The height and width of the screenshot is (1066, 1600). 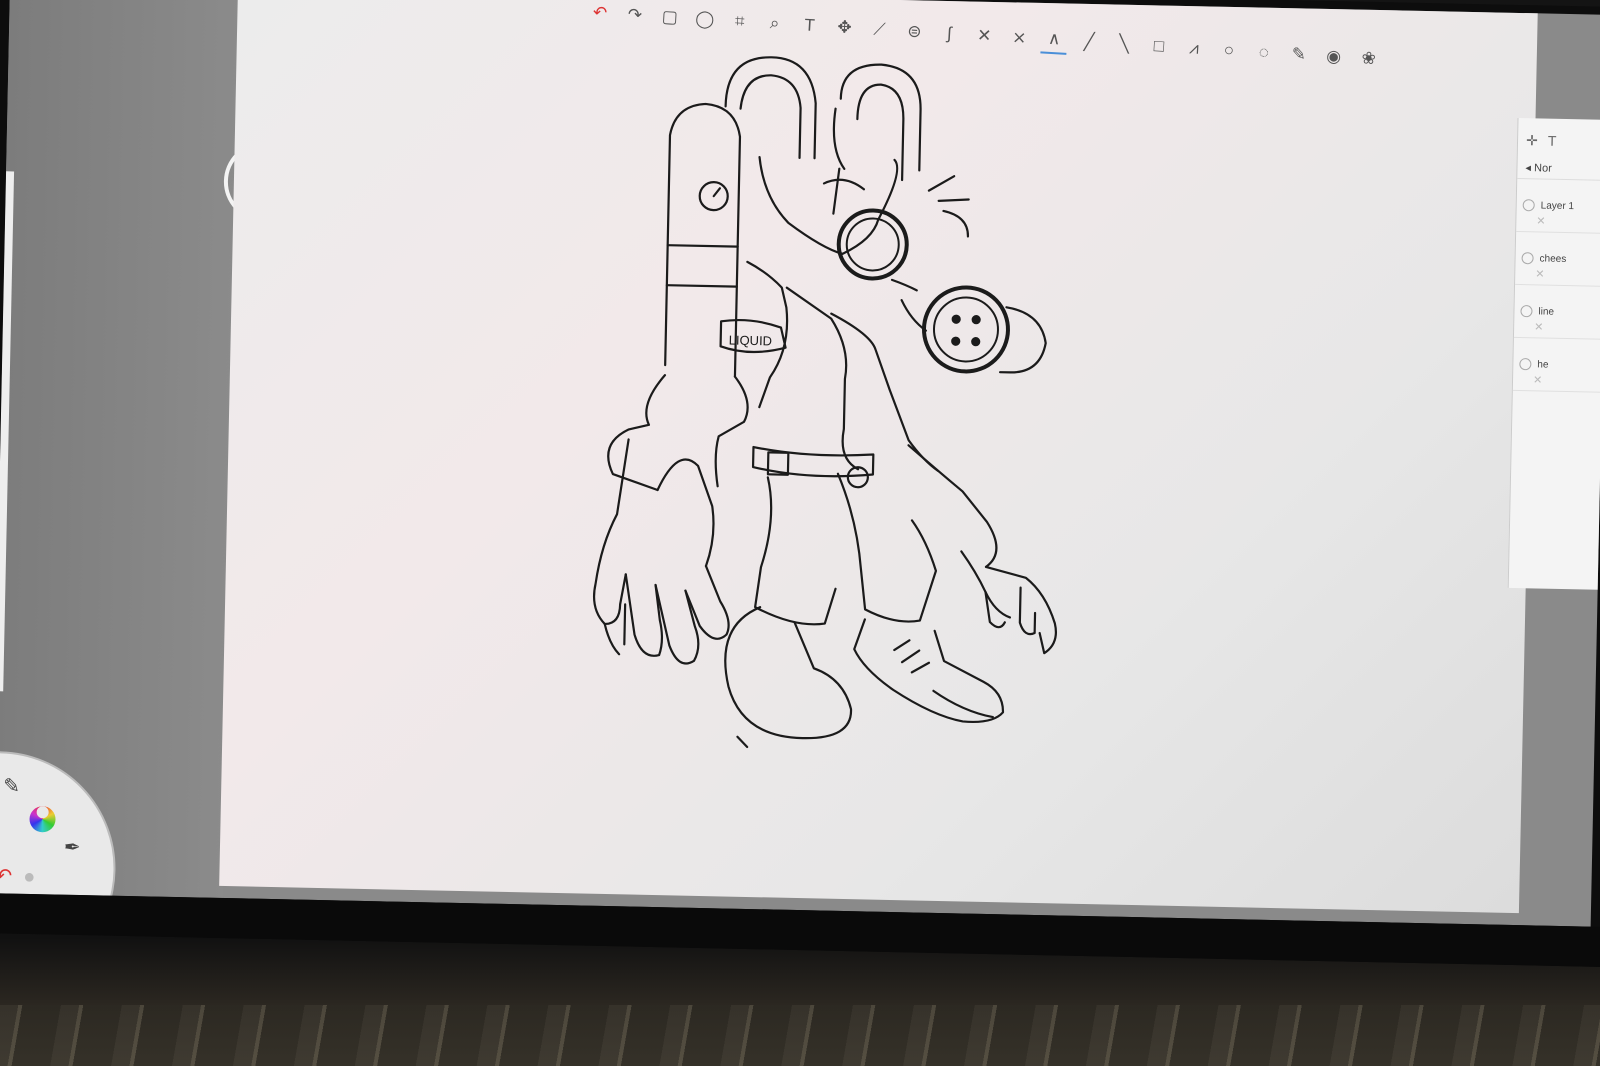 I want to click on symmetry-y-icon: ⨯, so click(x=1018, y=37).